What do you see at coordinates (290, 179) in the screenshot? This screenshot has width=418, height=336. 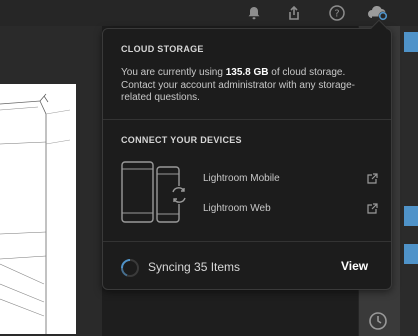 I see `lightroom-mobile-link: Lightroom Mobile` at bounding box center [290, 179].